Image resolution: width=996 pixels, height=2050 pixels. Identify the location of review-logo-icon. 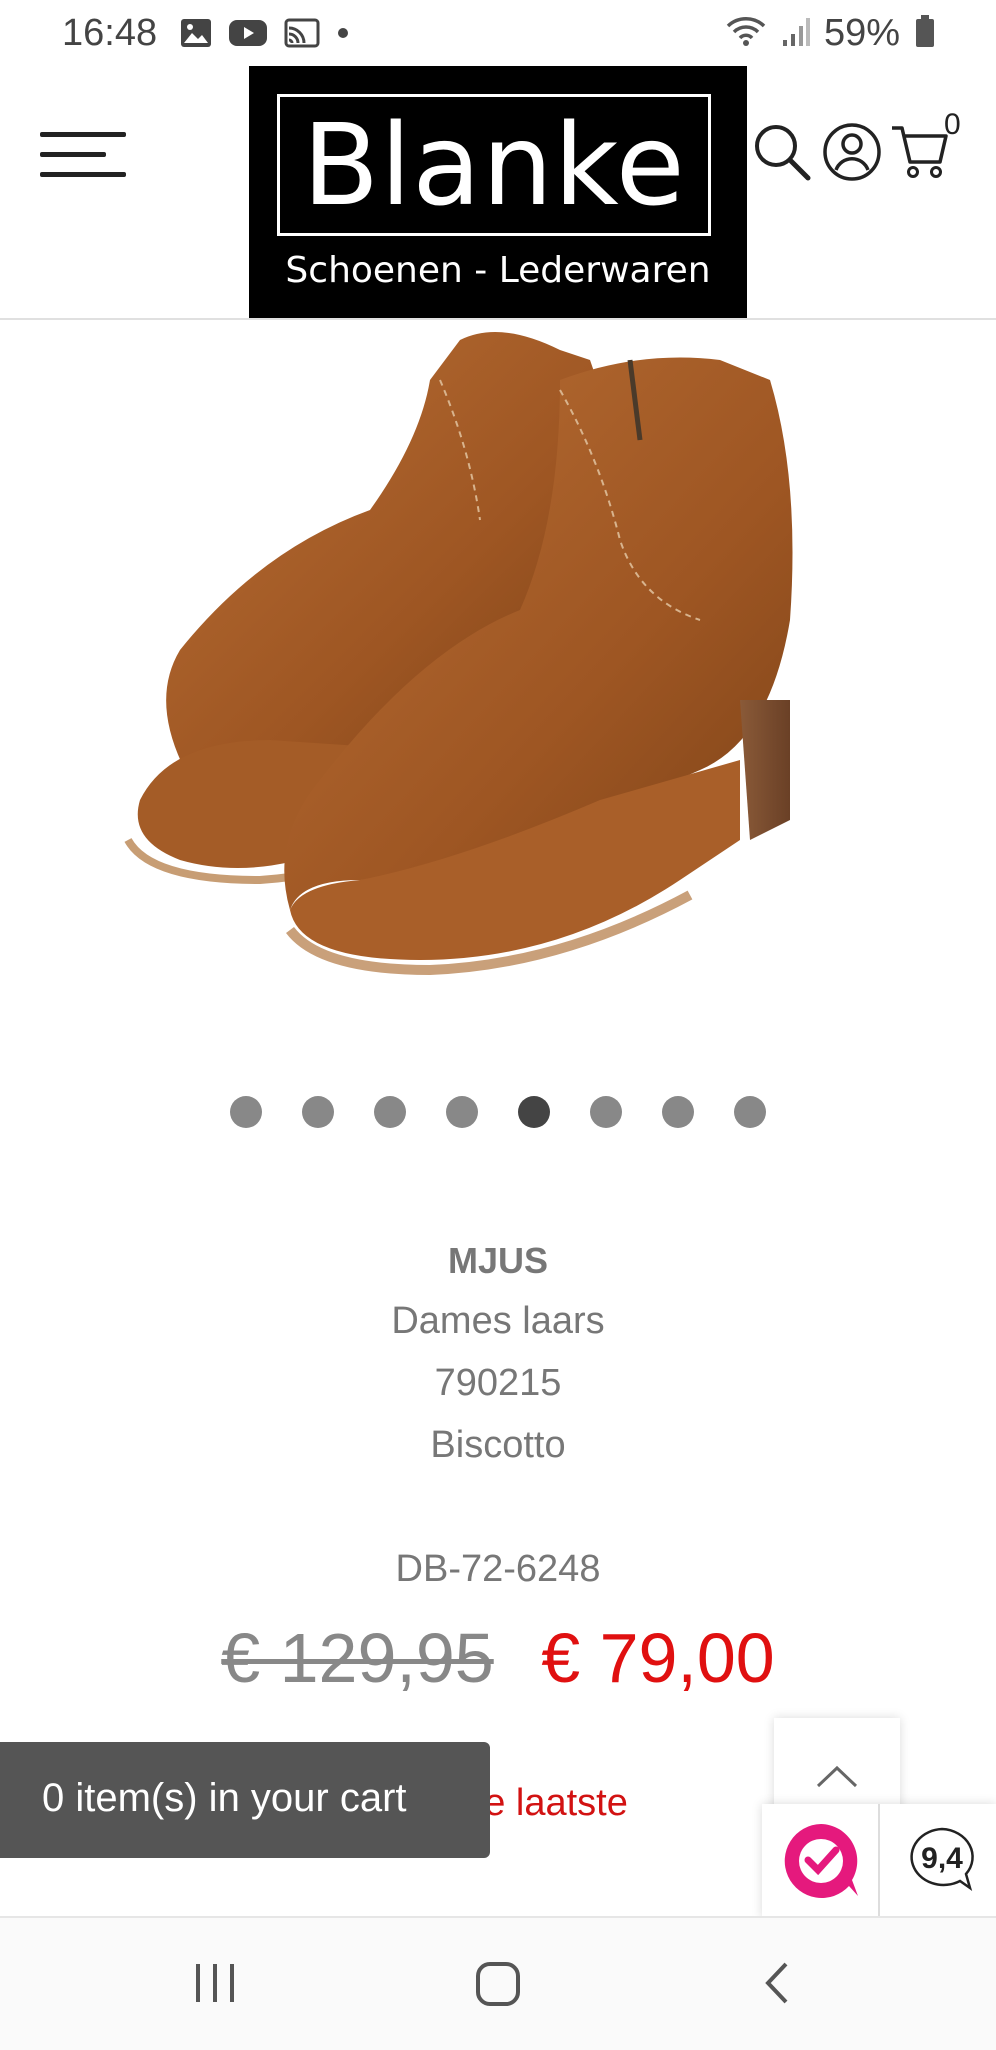
(821, 1863).